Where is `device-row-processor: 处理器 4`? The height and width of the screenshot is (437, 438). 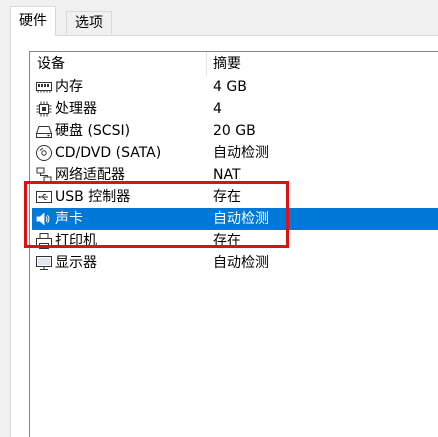
device-row-processor: 处理器 4 is located at coordinates (235, 109).